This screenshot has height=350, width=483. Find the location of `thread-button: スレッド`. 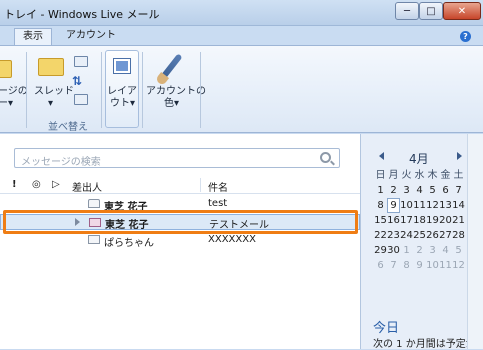

thread-button: スレッド is located at coordinates (54, 92).